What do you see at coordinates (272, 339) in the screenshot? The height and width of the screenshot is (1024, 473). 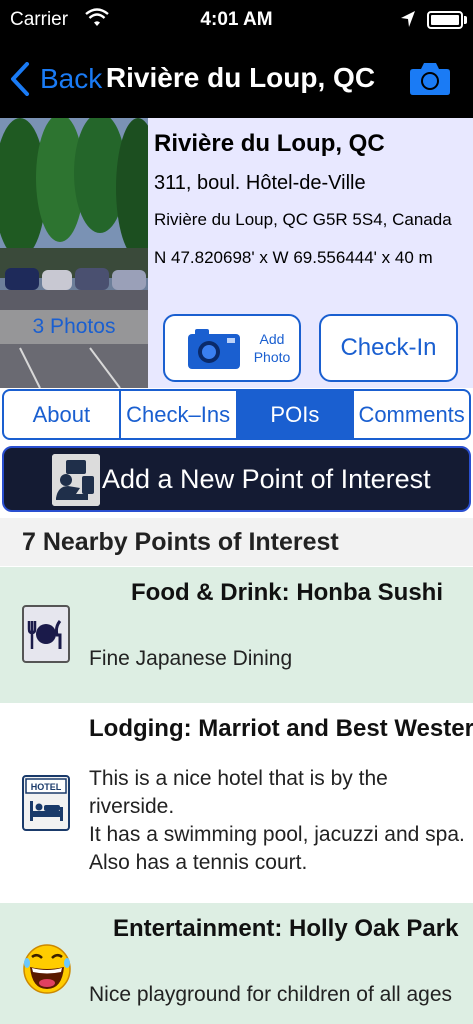 I see `add-photo-label-line1: Add` at bounding box center [272, 339].